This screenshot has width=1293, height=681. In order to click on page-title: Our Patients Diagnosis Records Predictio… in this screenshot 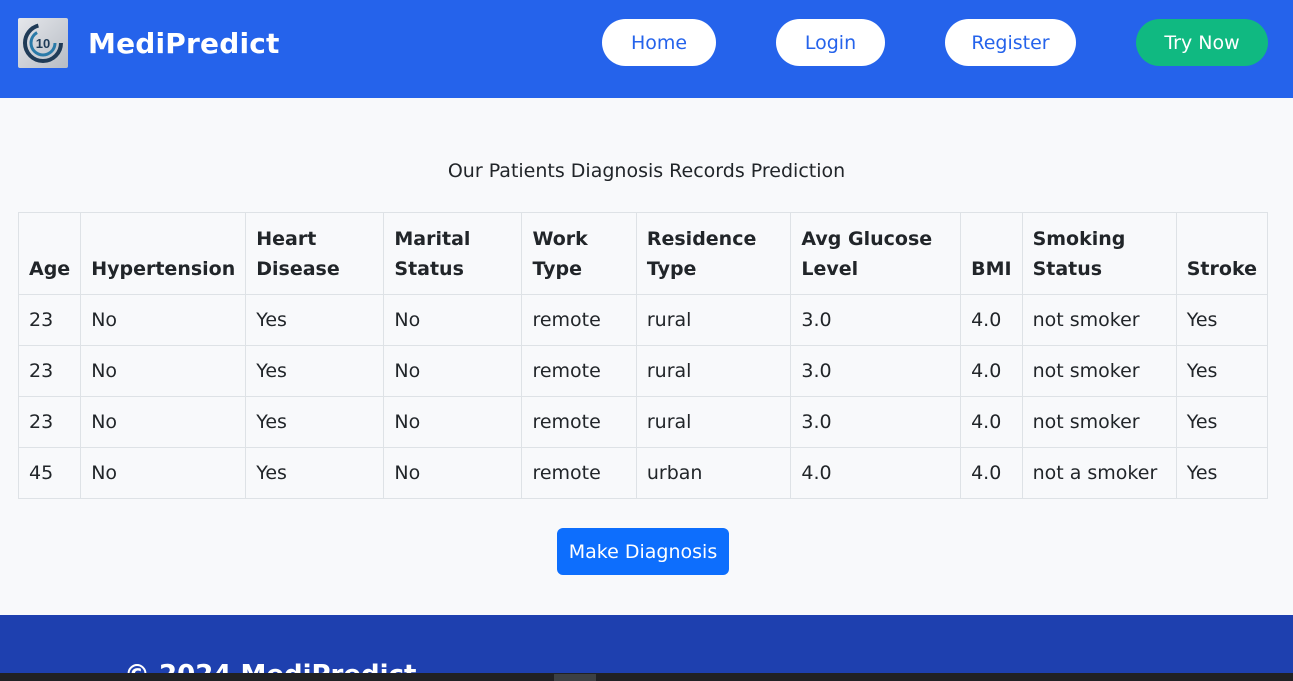, I will do `click(646, 171)`.